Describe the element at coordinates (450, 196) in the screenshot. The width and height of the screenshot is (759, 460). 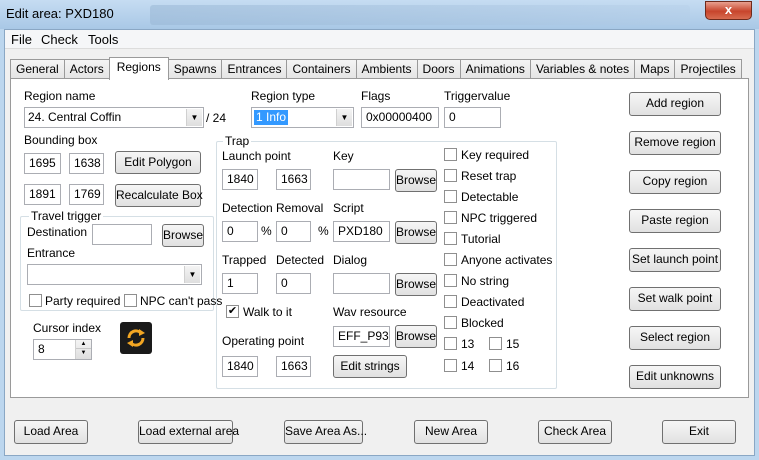
I see `detectable-checkbox` at that location.